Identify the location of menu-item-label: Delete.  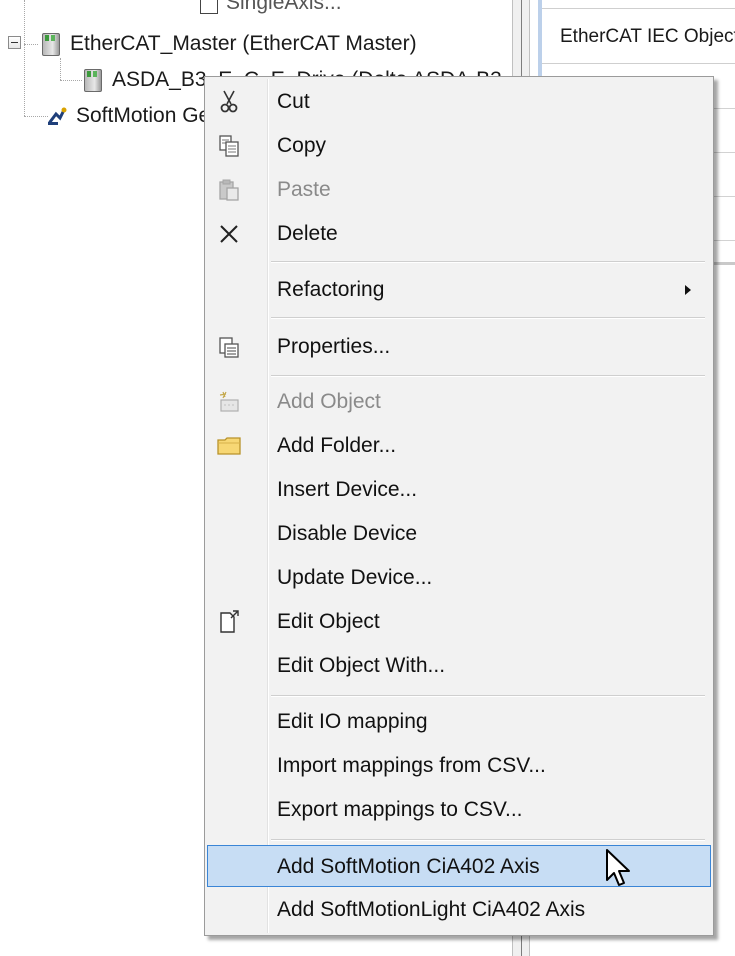
(307, 233).